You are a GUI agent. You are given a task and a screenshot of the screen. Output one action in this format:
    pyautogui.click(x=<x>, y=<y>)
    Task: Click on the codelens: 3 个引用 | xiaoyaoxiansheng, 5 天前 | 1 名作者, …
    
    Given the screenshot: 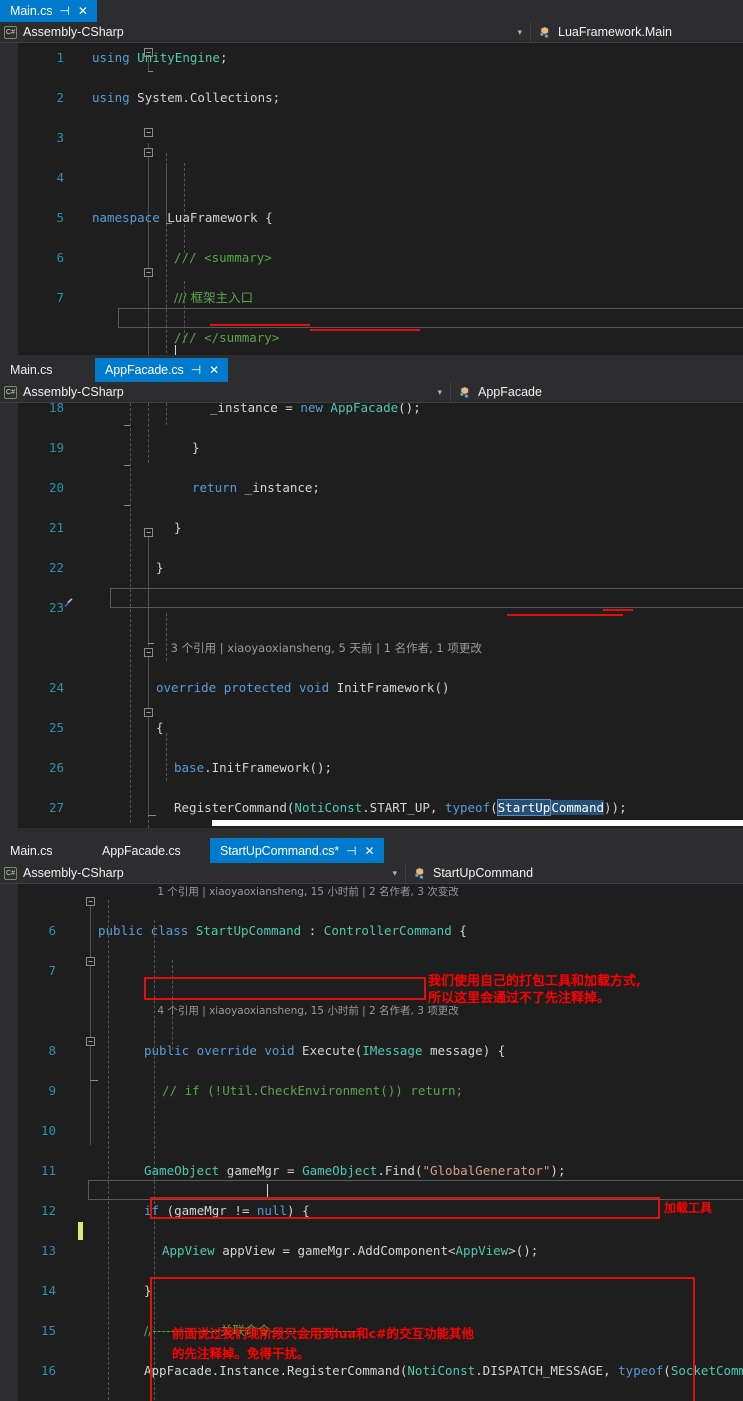 What is the action you would take?
    pyautogui.click(x=380, y=648)
    